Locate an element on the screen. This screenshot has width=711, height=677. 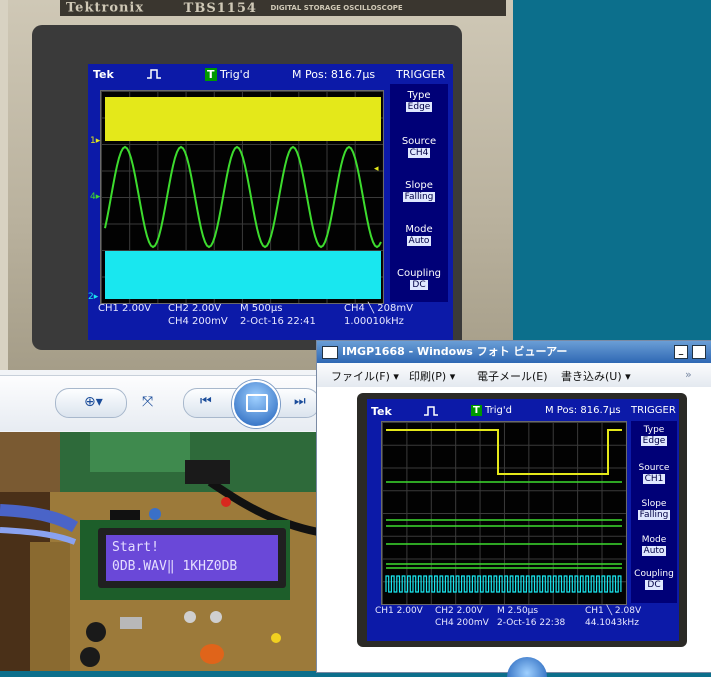
m-pos-readout: M Pos: 816.7µs is located at coordinates (334, 74).